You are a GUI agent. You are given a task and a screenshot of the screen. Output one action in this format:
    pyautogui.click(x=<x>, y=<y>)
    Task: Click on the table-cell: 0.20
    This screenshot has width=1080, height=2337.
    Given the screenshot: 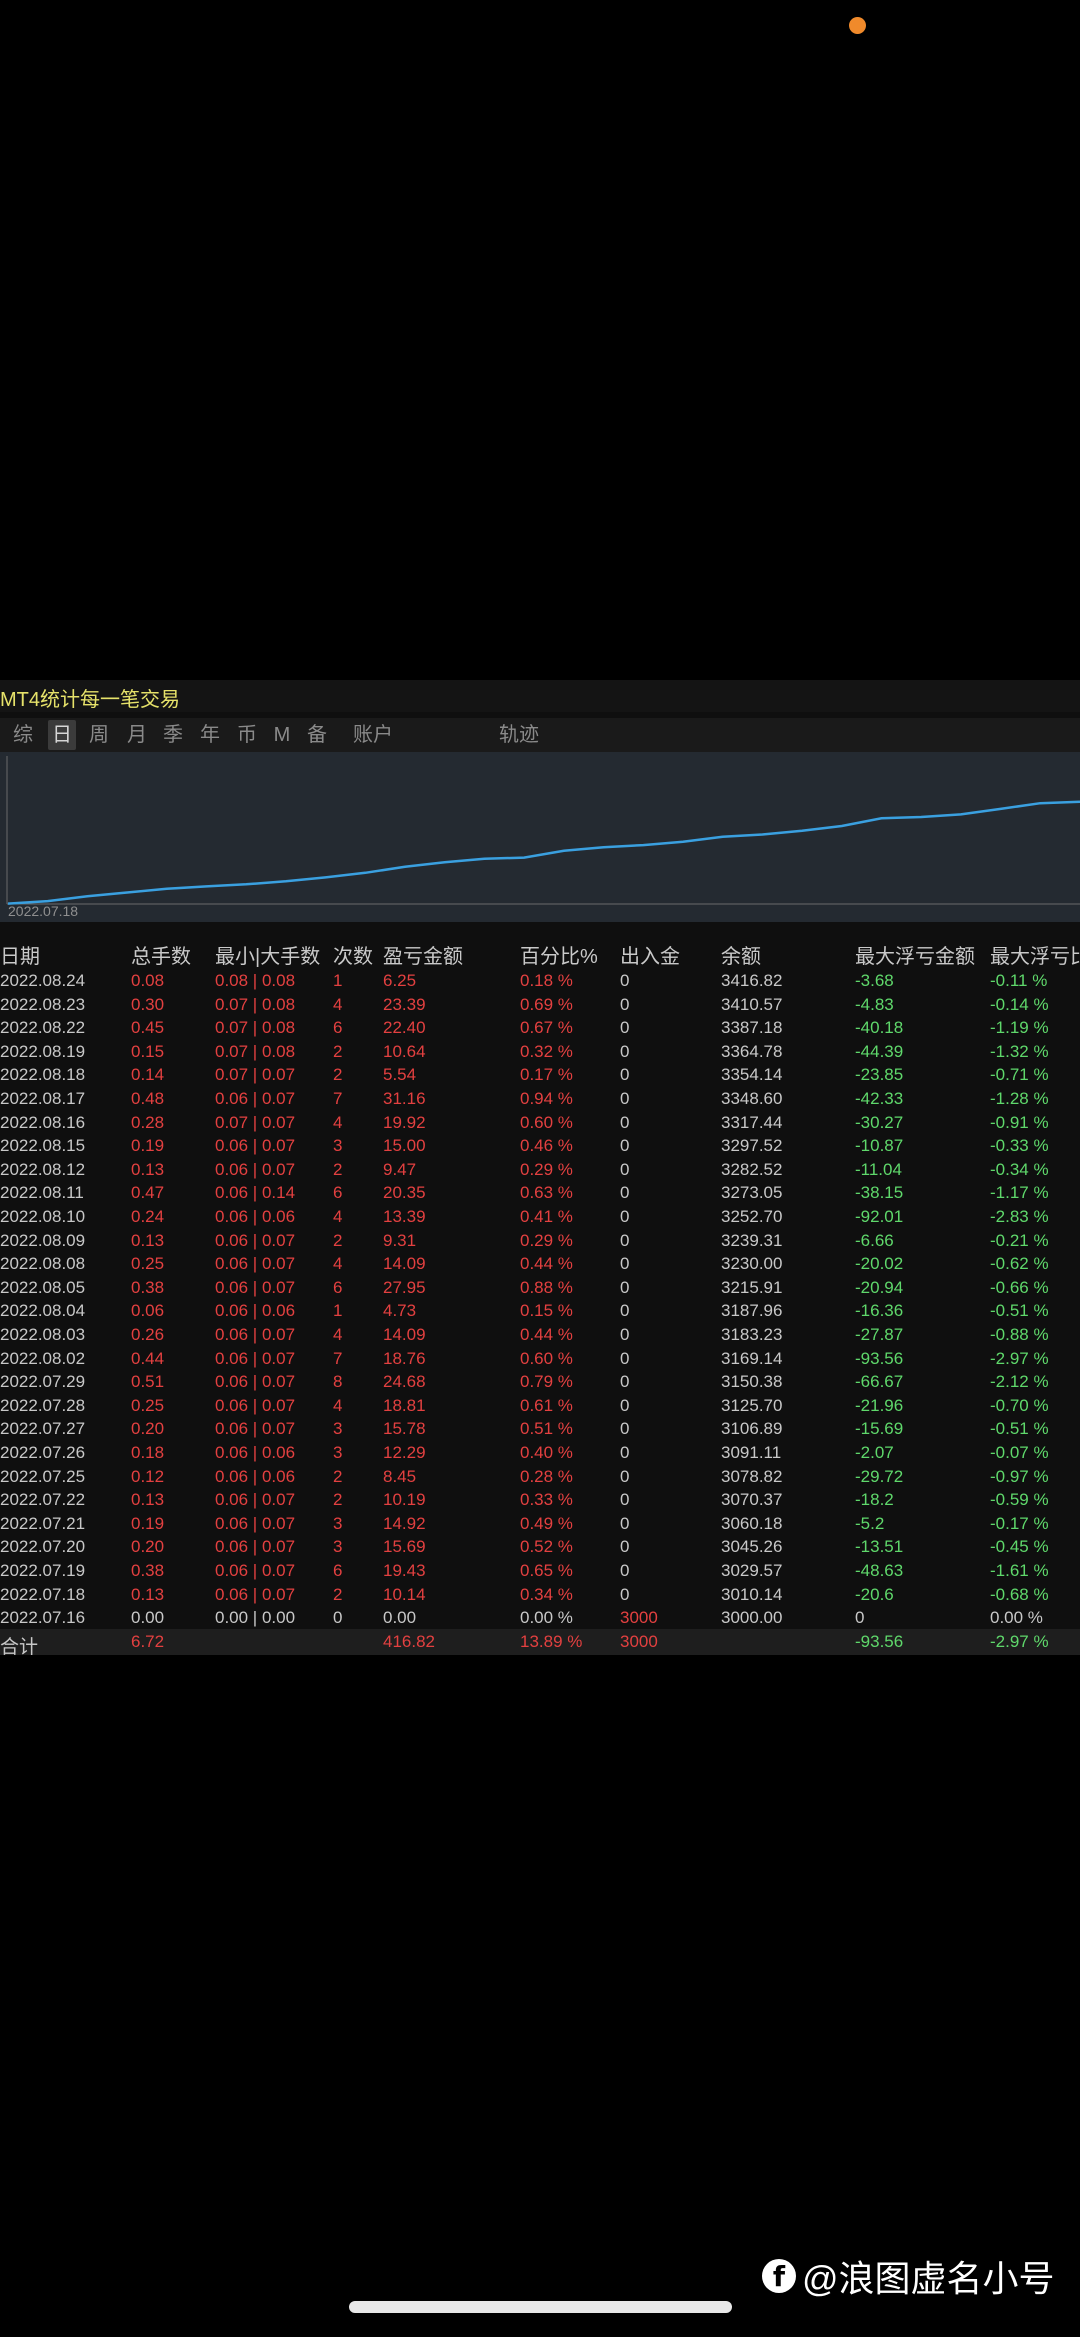 What is the action you would take?
    pyautogui.click(x=148, y=1429)
    